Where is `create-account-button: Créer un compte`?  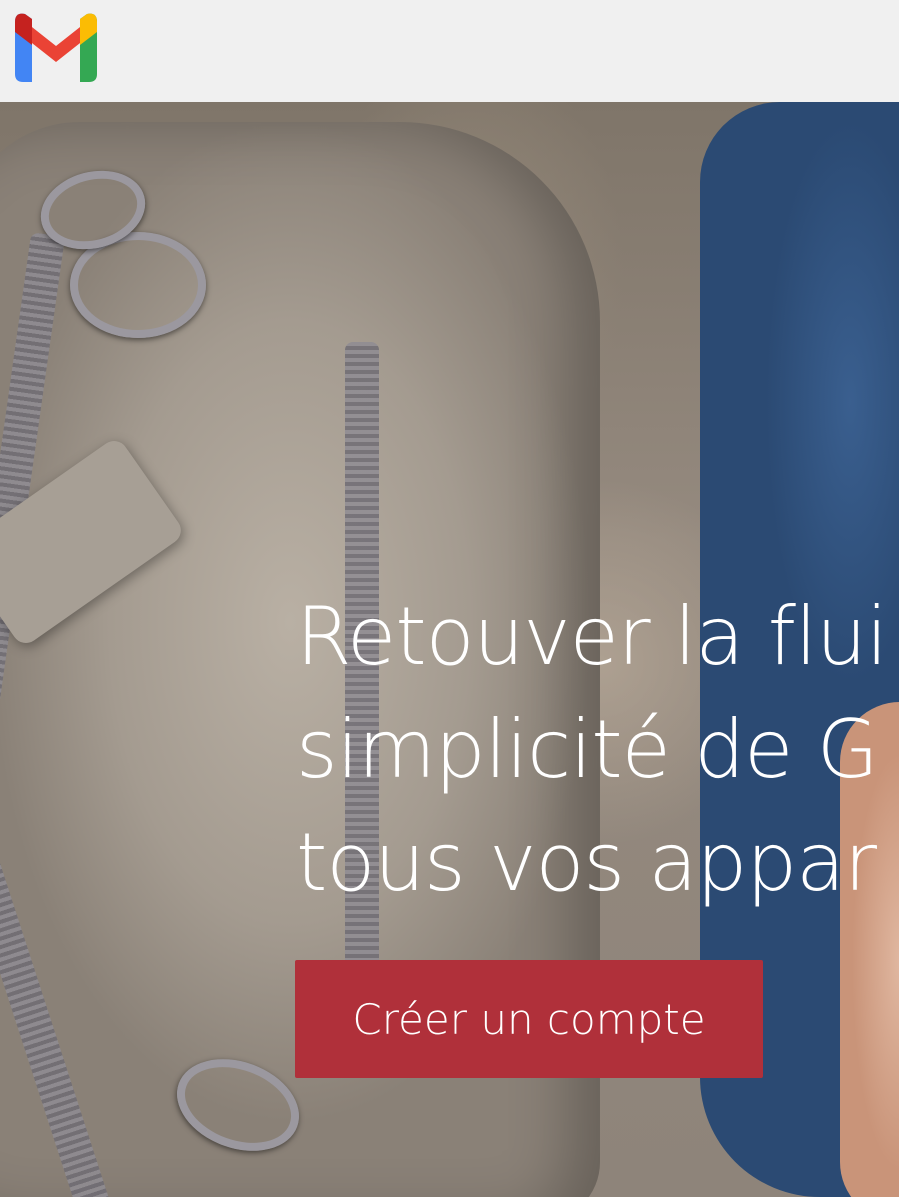
create-account-button: Créer un compte is located at coordinates (529, 1019).